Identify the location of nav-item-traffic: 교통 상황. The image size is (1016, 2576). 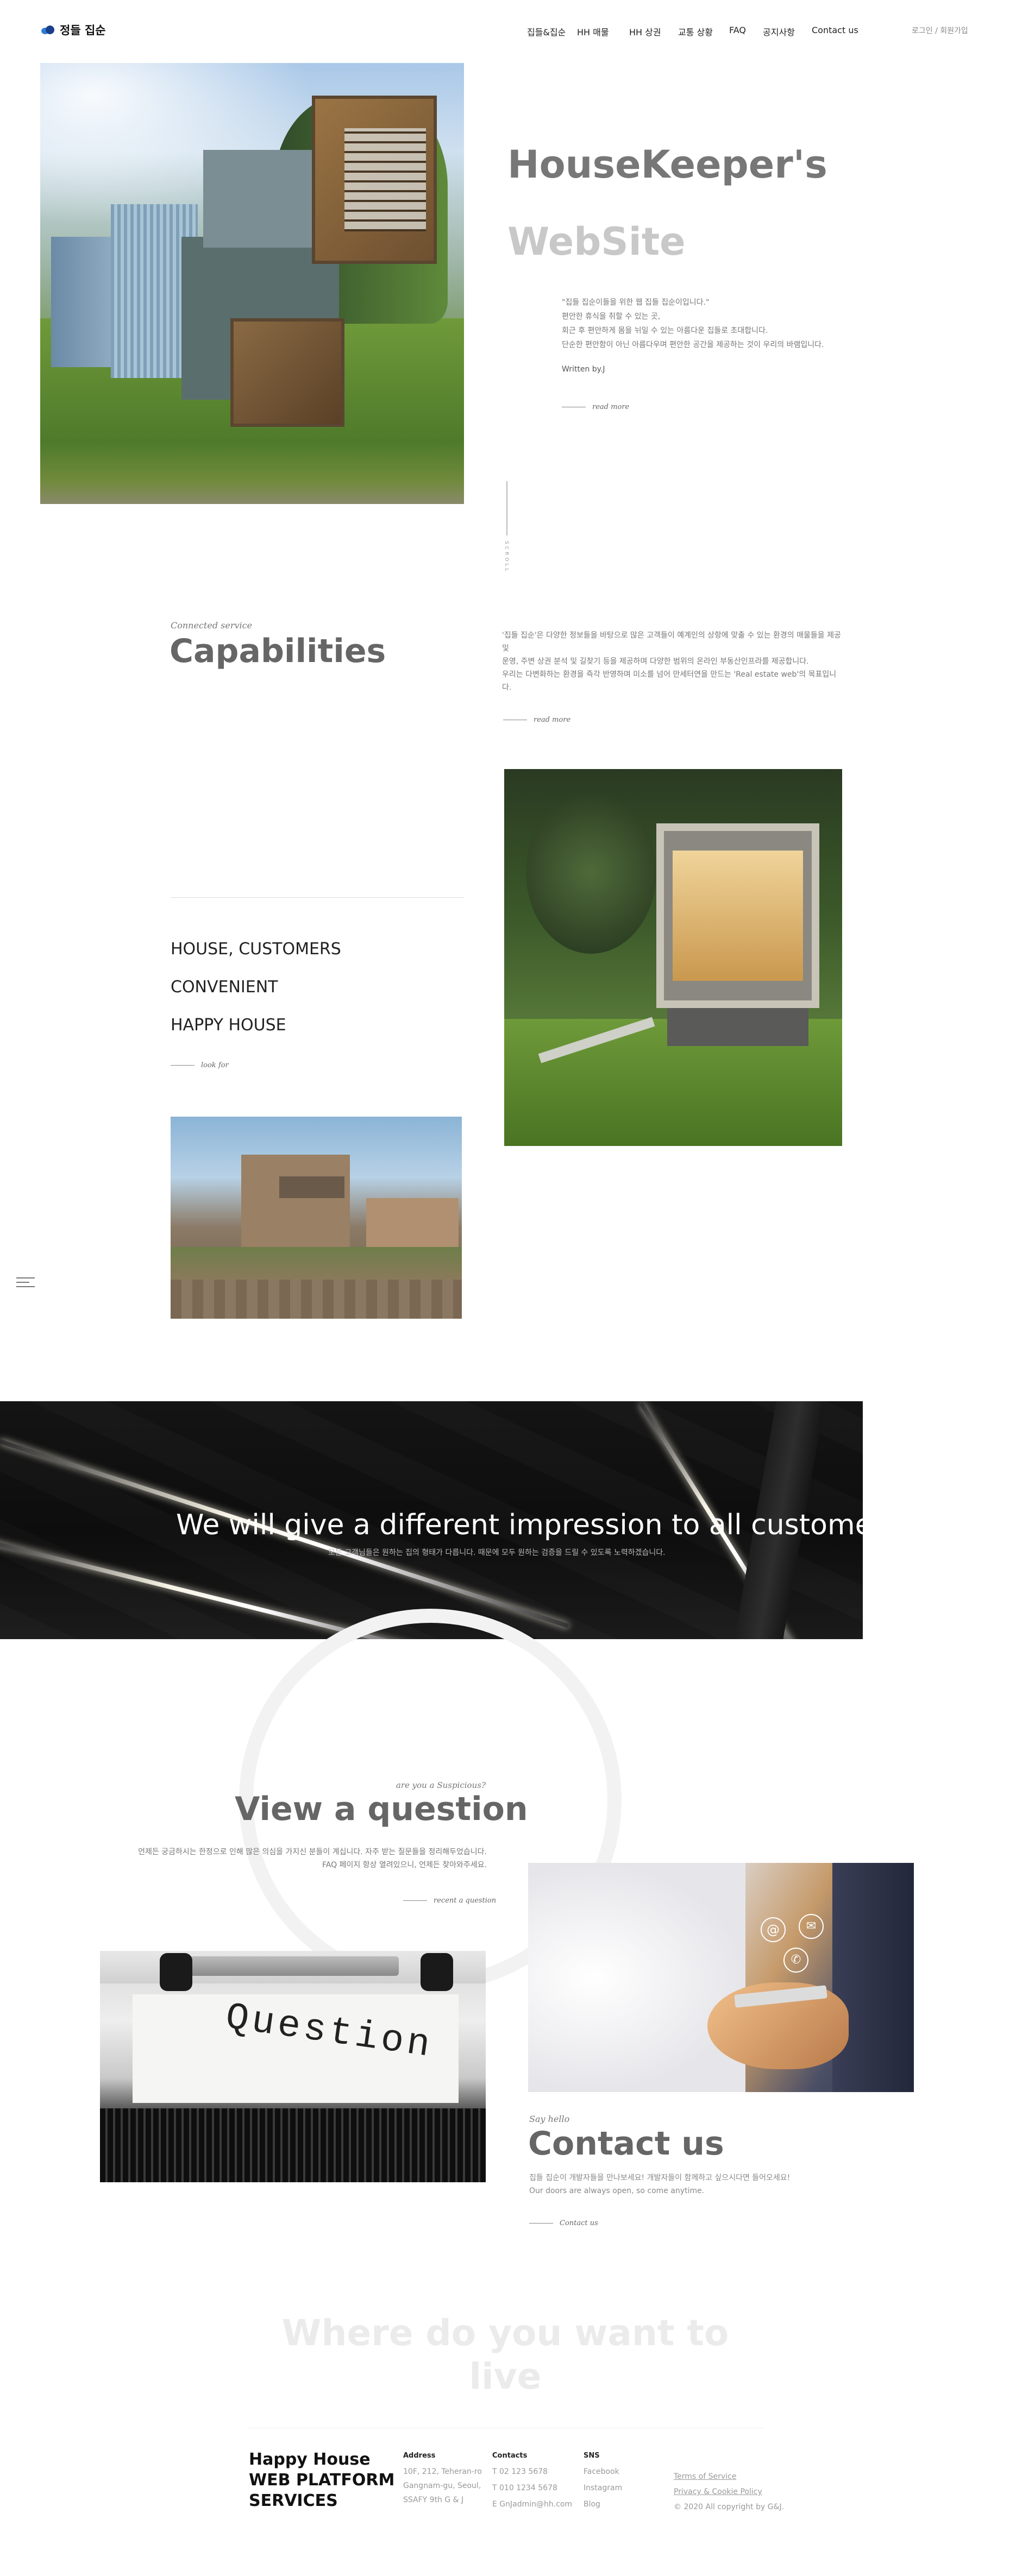
(695, 32).